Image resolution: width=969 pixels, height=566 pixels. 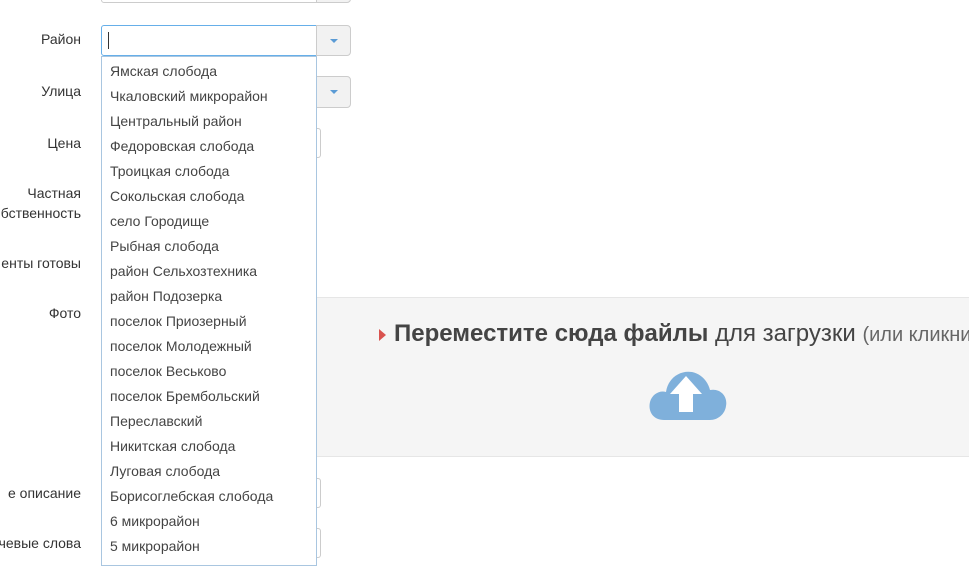 What do you see at coordinates (209, 521) in the screenshot?
I see `district-option: 6 микрорайон` at bounding box center [209, 521].